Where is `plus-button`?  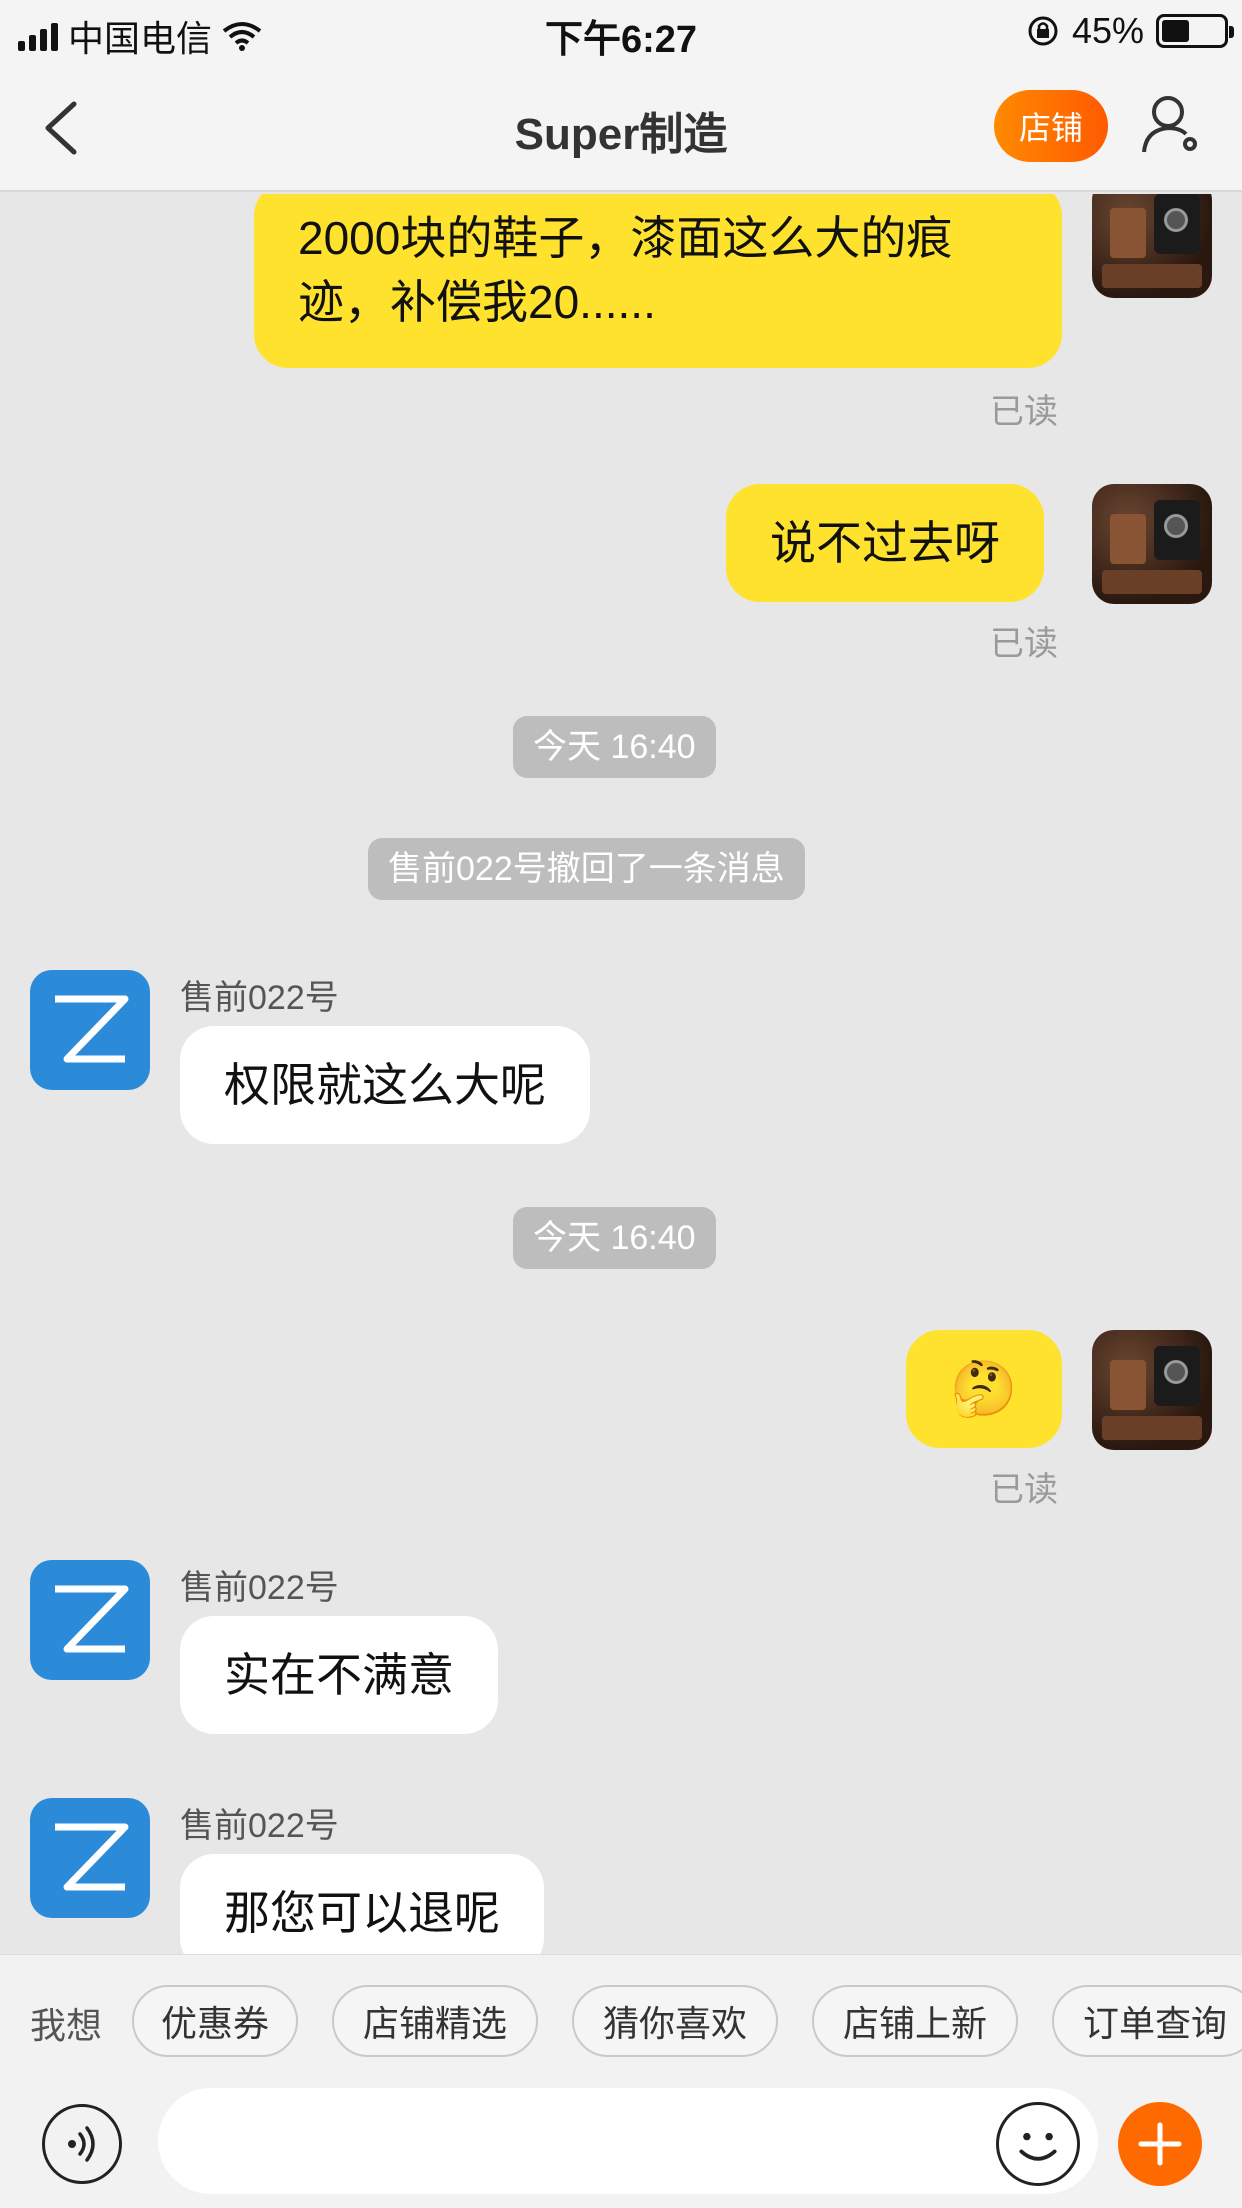
plus-button is located at coordinates (1160, 2144).